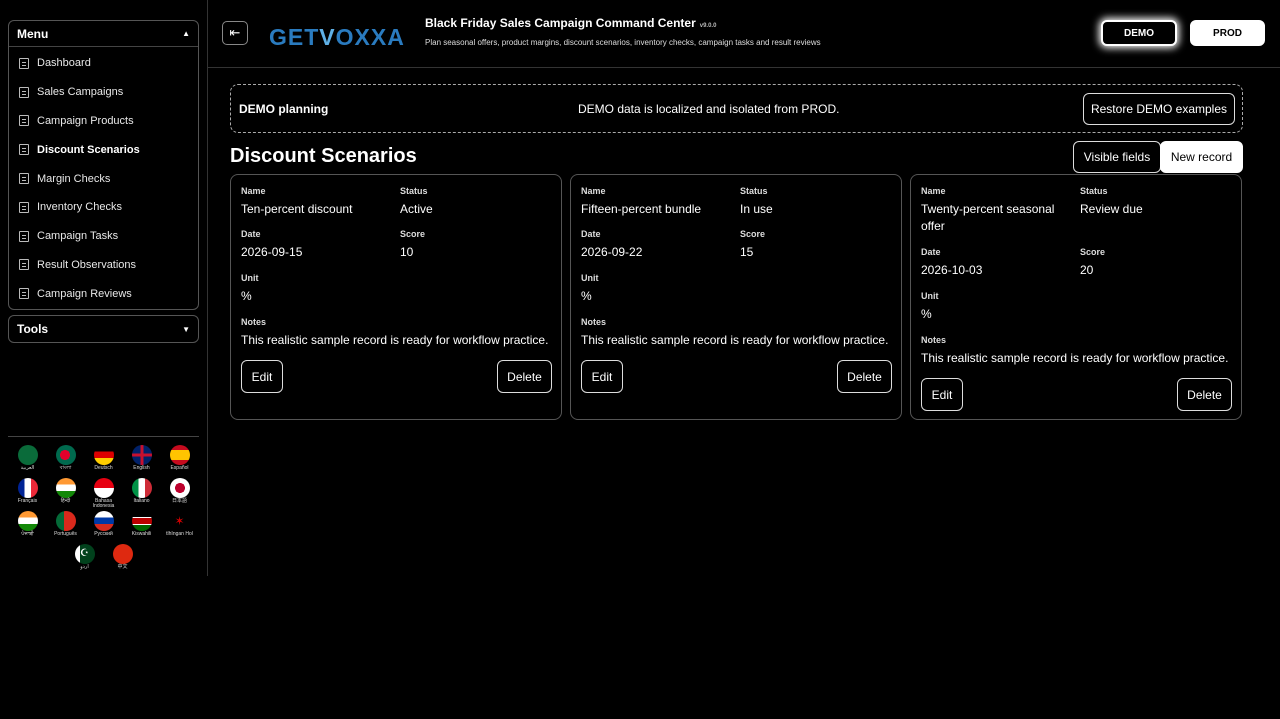 The height and width of the screenshot is (719, 1280). Describe the element at coordinates (66, 461) in the screenshot. I see `language-bengali: বাংলা` at that location.